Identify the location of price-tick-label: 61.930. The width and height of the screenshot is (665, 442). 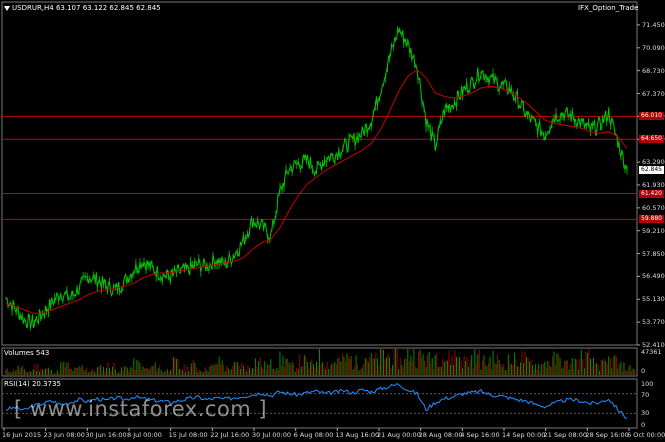
(653, 184).